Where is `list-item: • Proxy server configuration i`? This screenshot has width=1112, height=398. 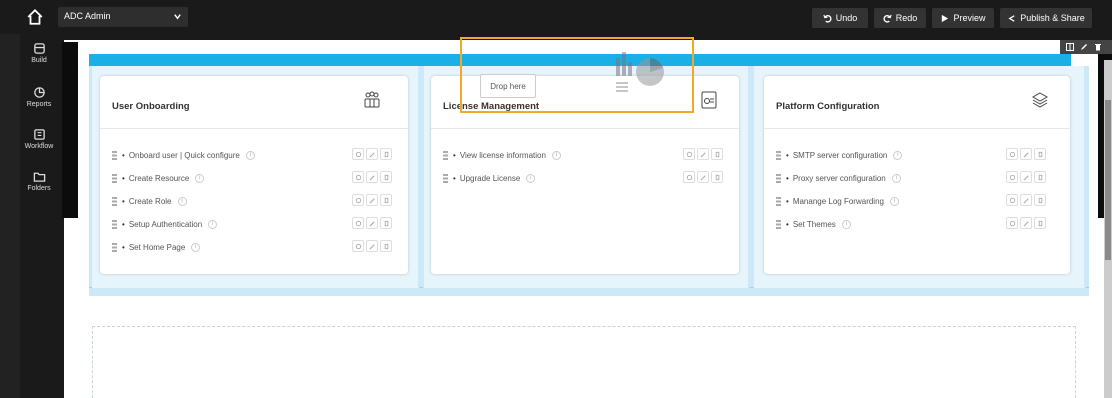 list-item: • Proxy server configuration i is located at coordinates (921, 178).